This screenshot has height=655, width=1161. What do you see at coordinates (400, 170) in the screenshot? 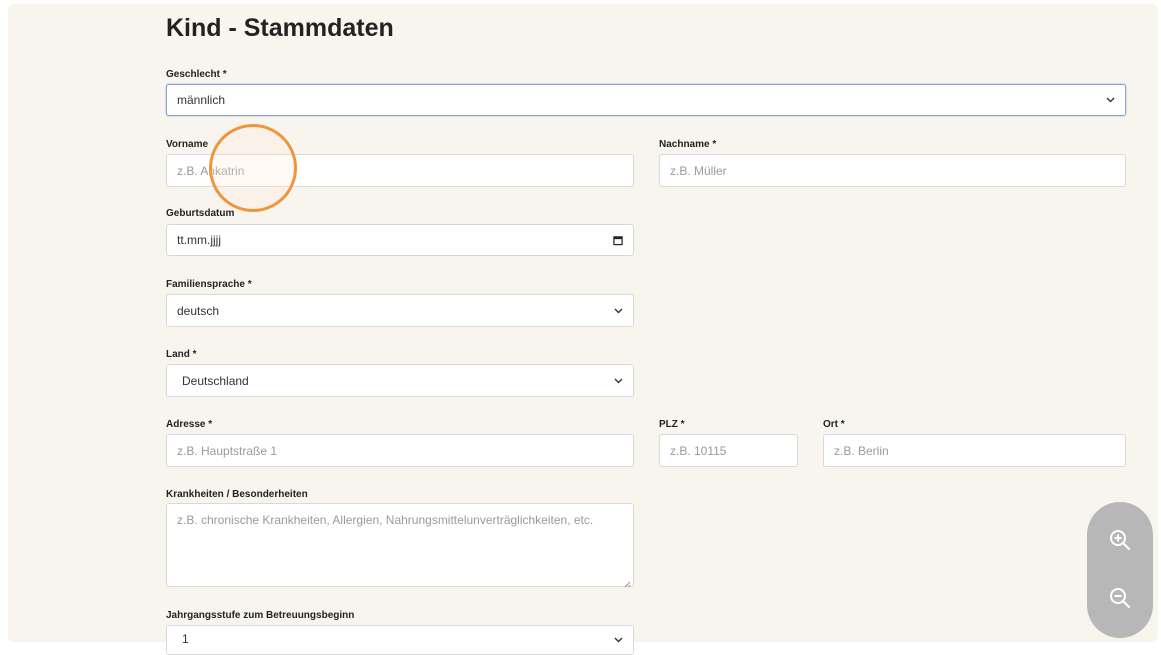
I see `vorname-input: z.B. Ankatrin` at bounding box center [400, 170].